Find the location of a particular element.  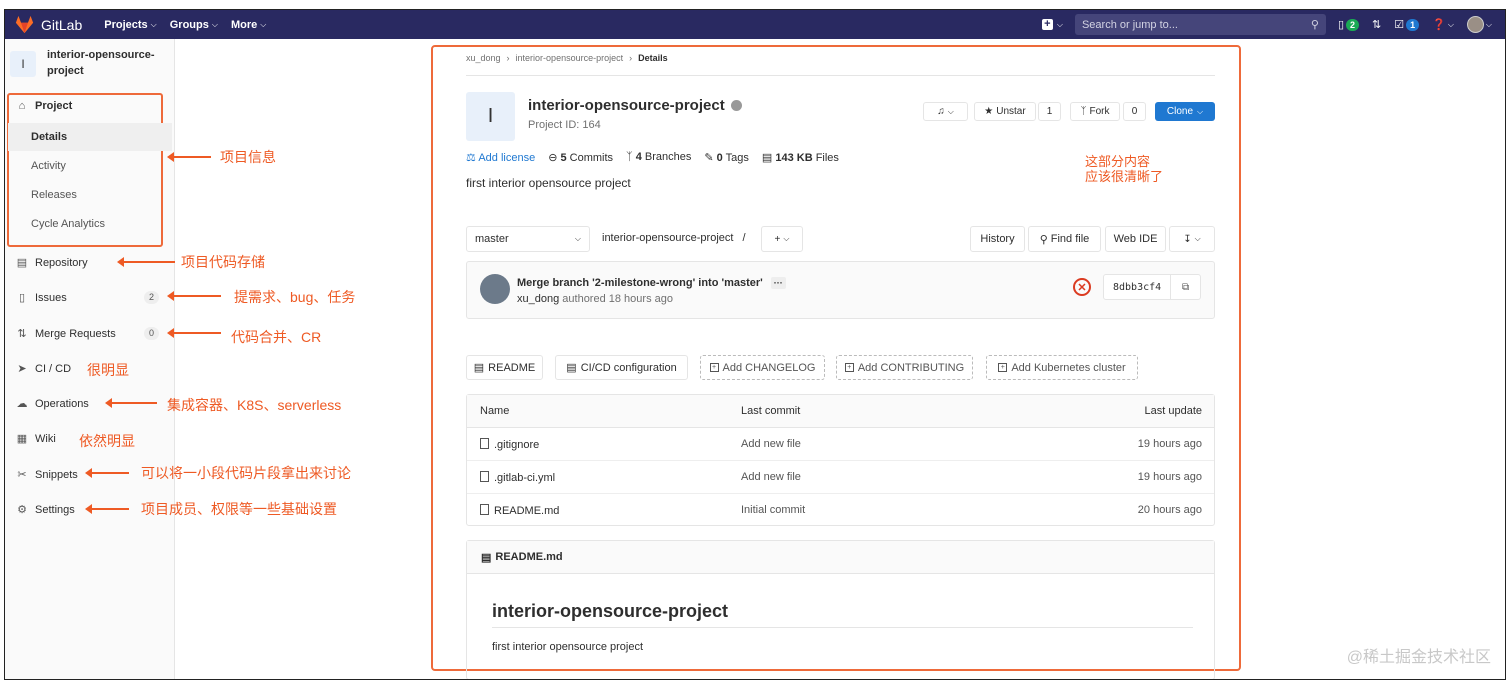

merge-requests-nav-button: ⇅ is located at coordinates (1376, 24).